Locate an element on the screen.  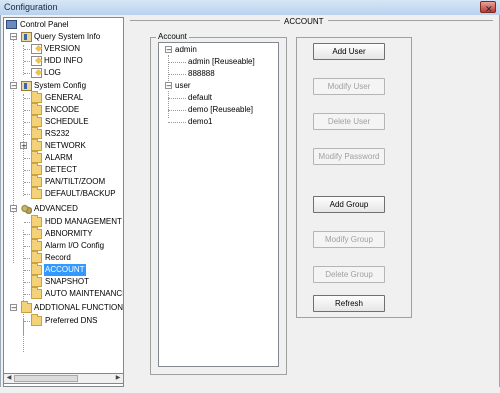
monitor-icon is located at coordinates (11, 24).